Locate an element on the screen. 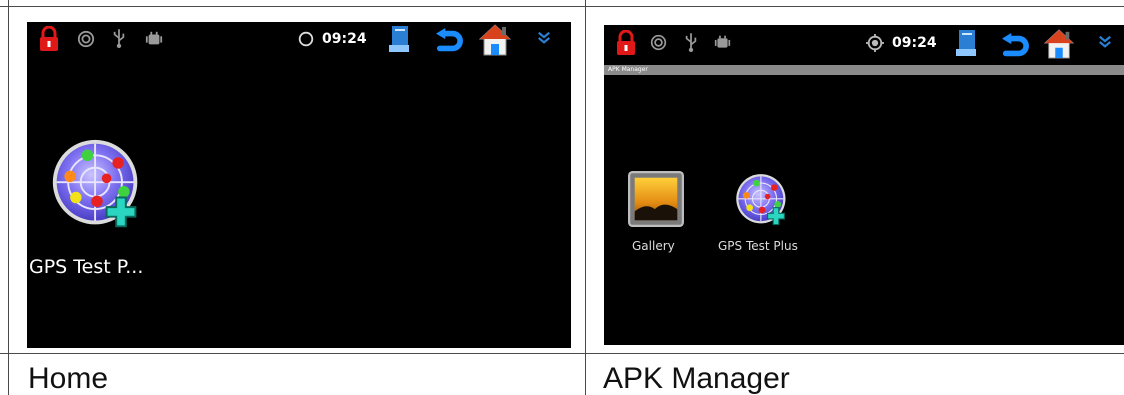  home-clock: 09:24 is located at coordinates (344, 39).